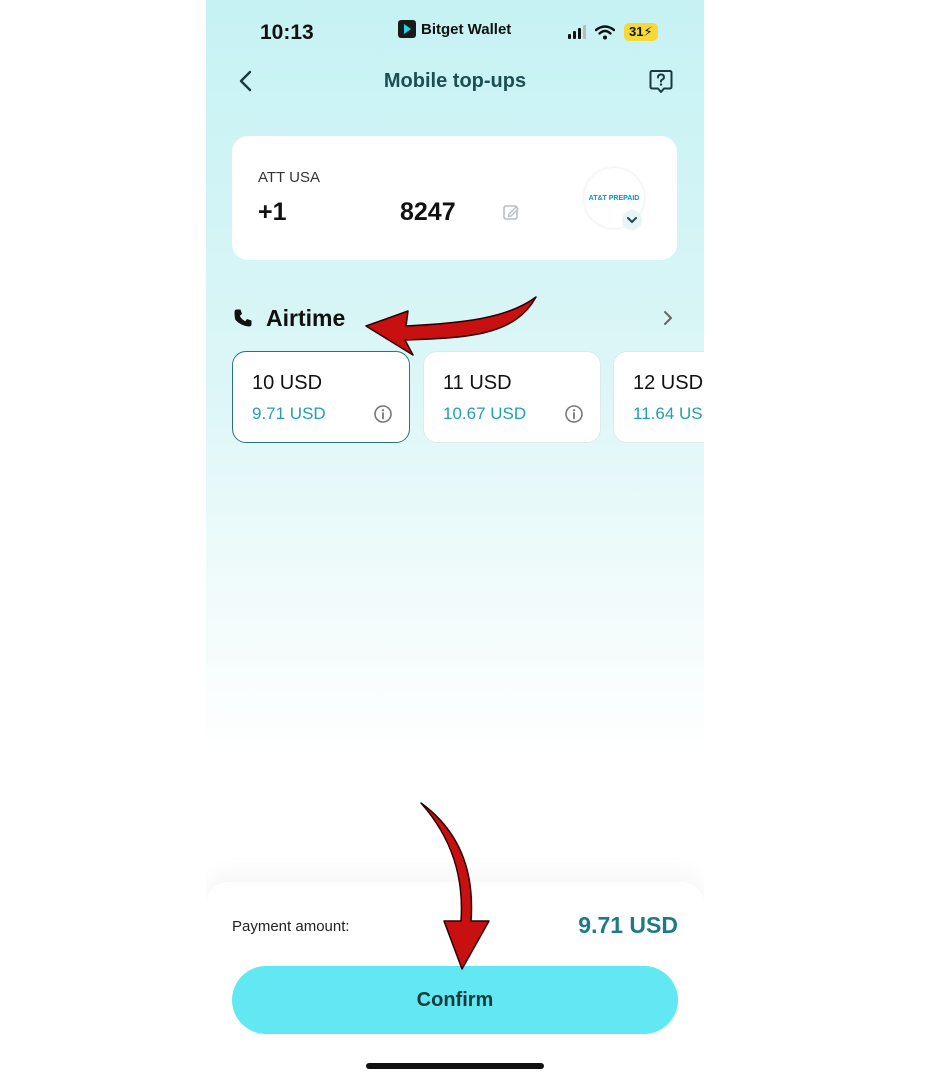  I want to click on page-title: Mobile top-ups, so click(455, 81).